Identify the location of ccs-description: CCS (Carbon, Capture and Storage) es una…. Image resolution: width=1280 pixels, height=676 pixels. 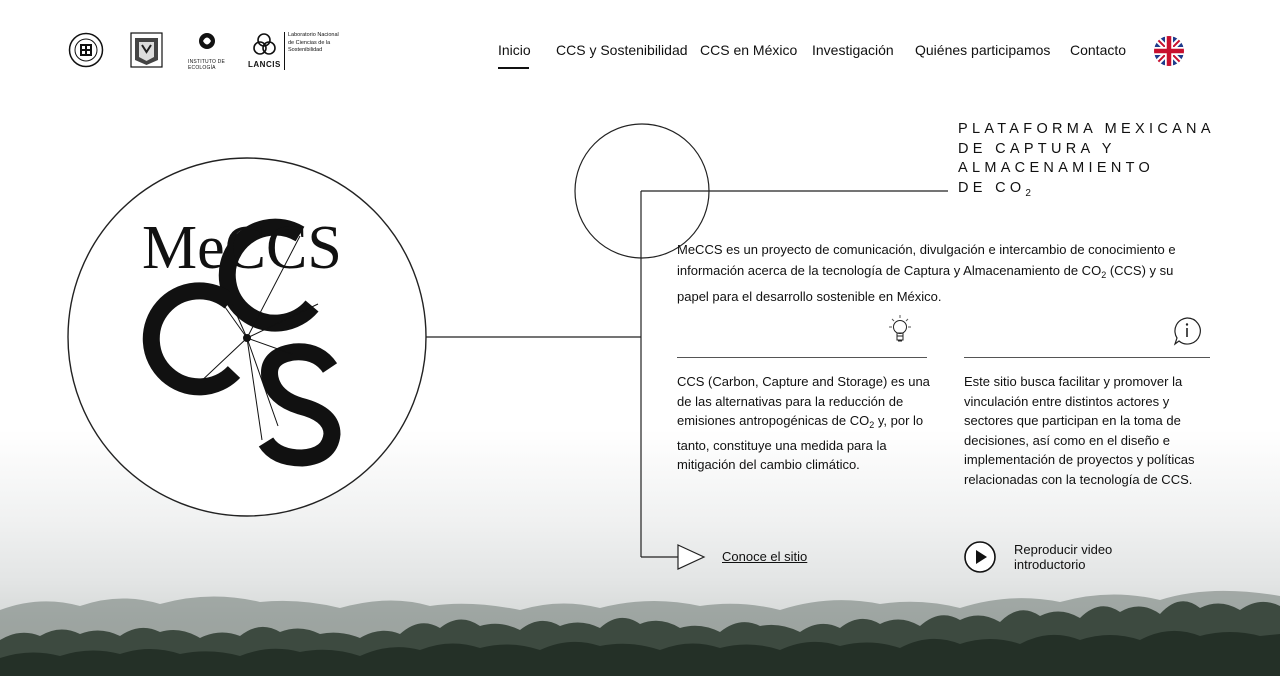
(803, 423).